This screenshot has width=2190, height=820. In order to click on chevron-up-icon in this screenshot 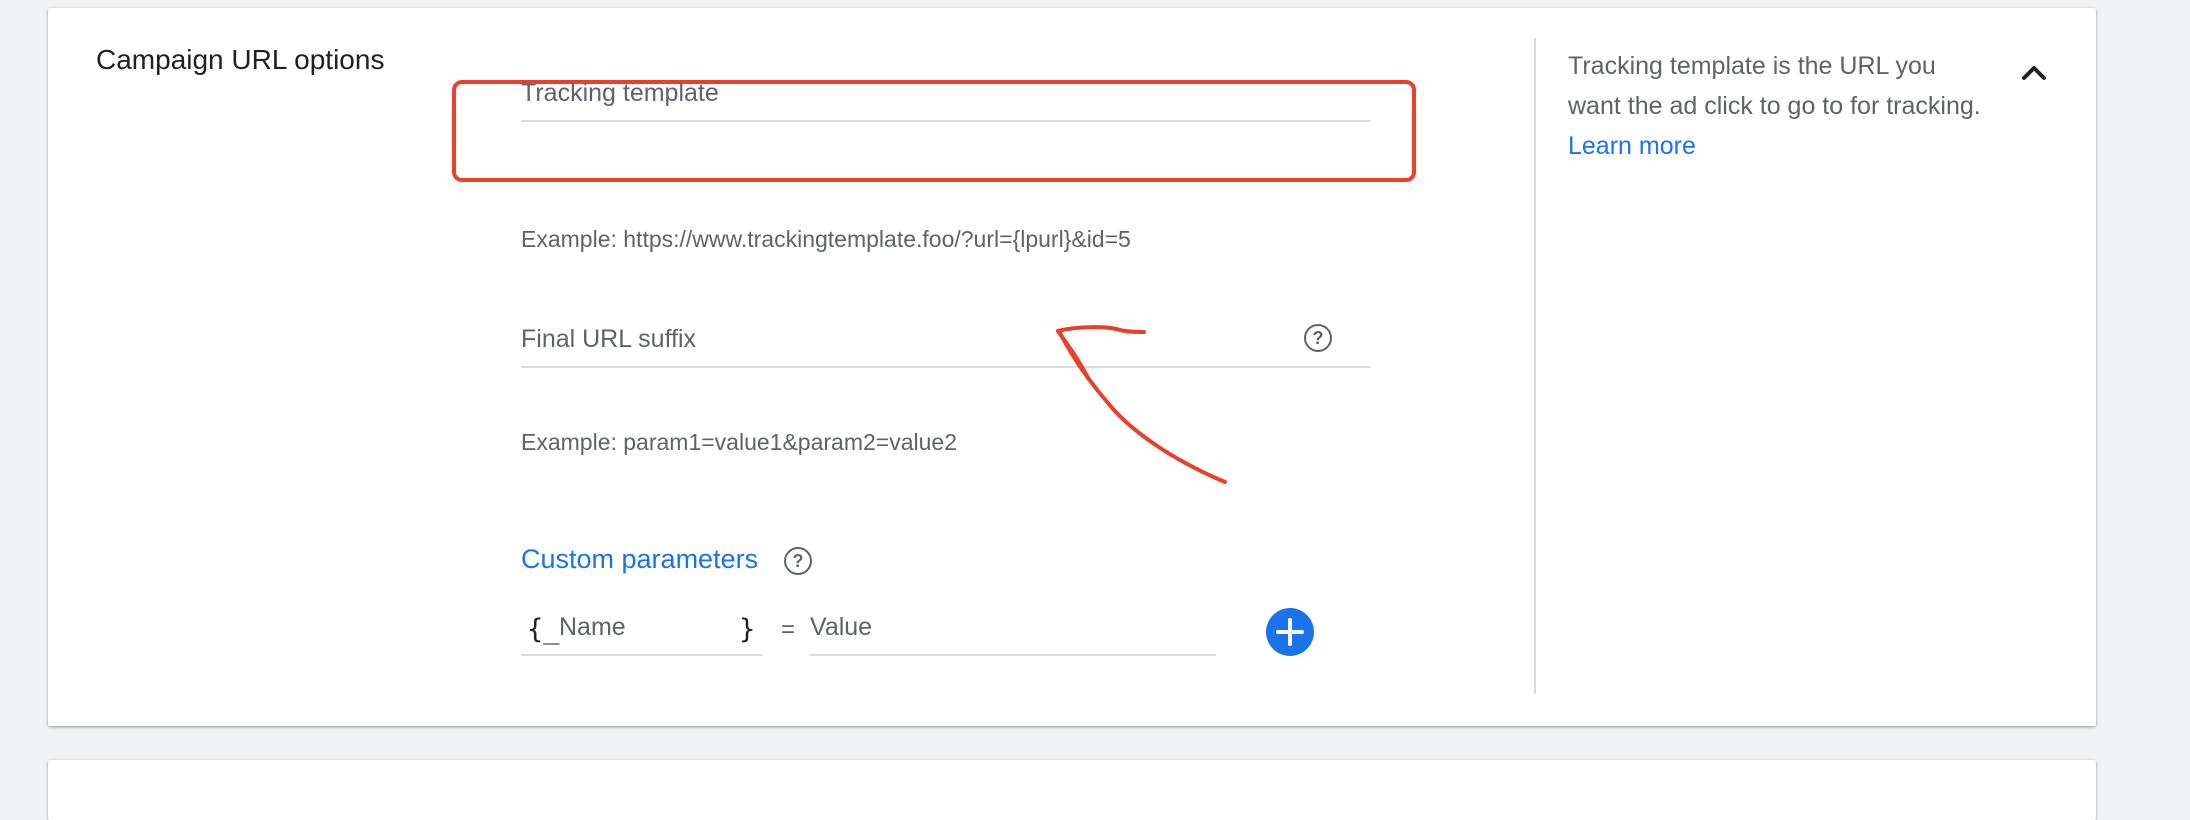, I will do `click(2034, 72)`.